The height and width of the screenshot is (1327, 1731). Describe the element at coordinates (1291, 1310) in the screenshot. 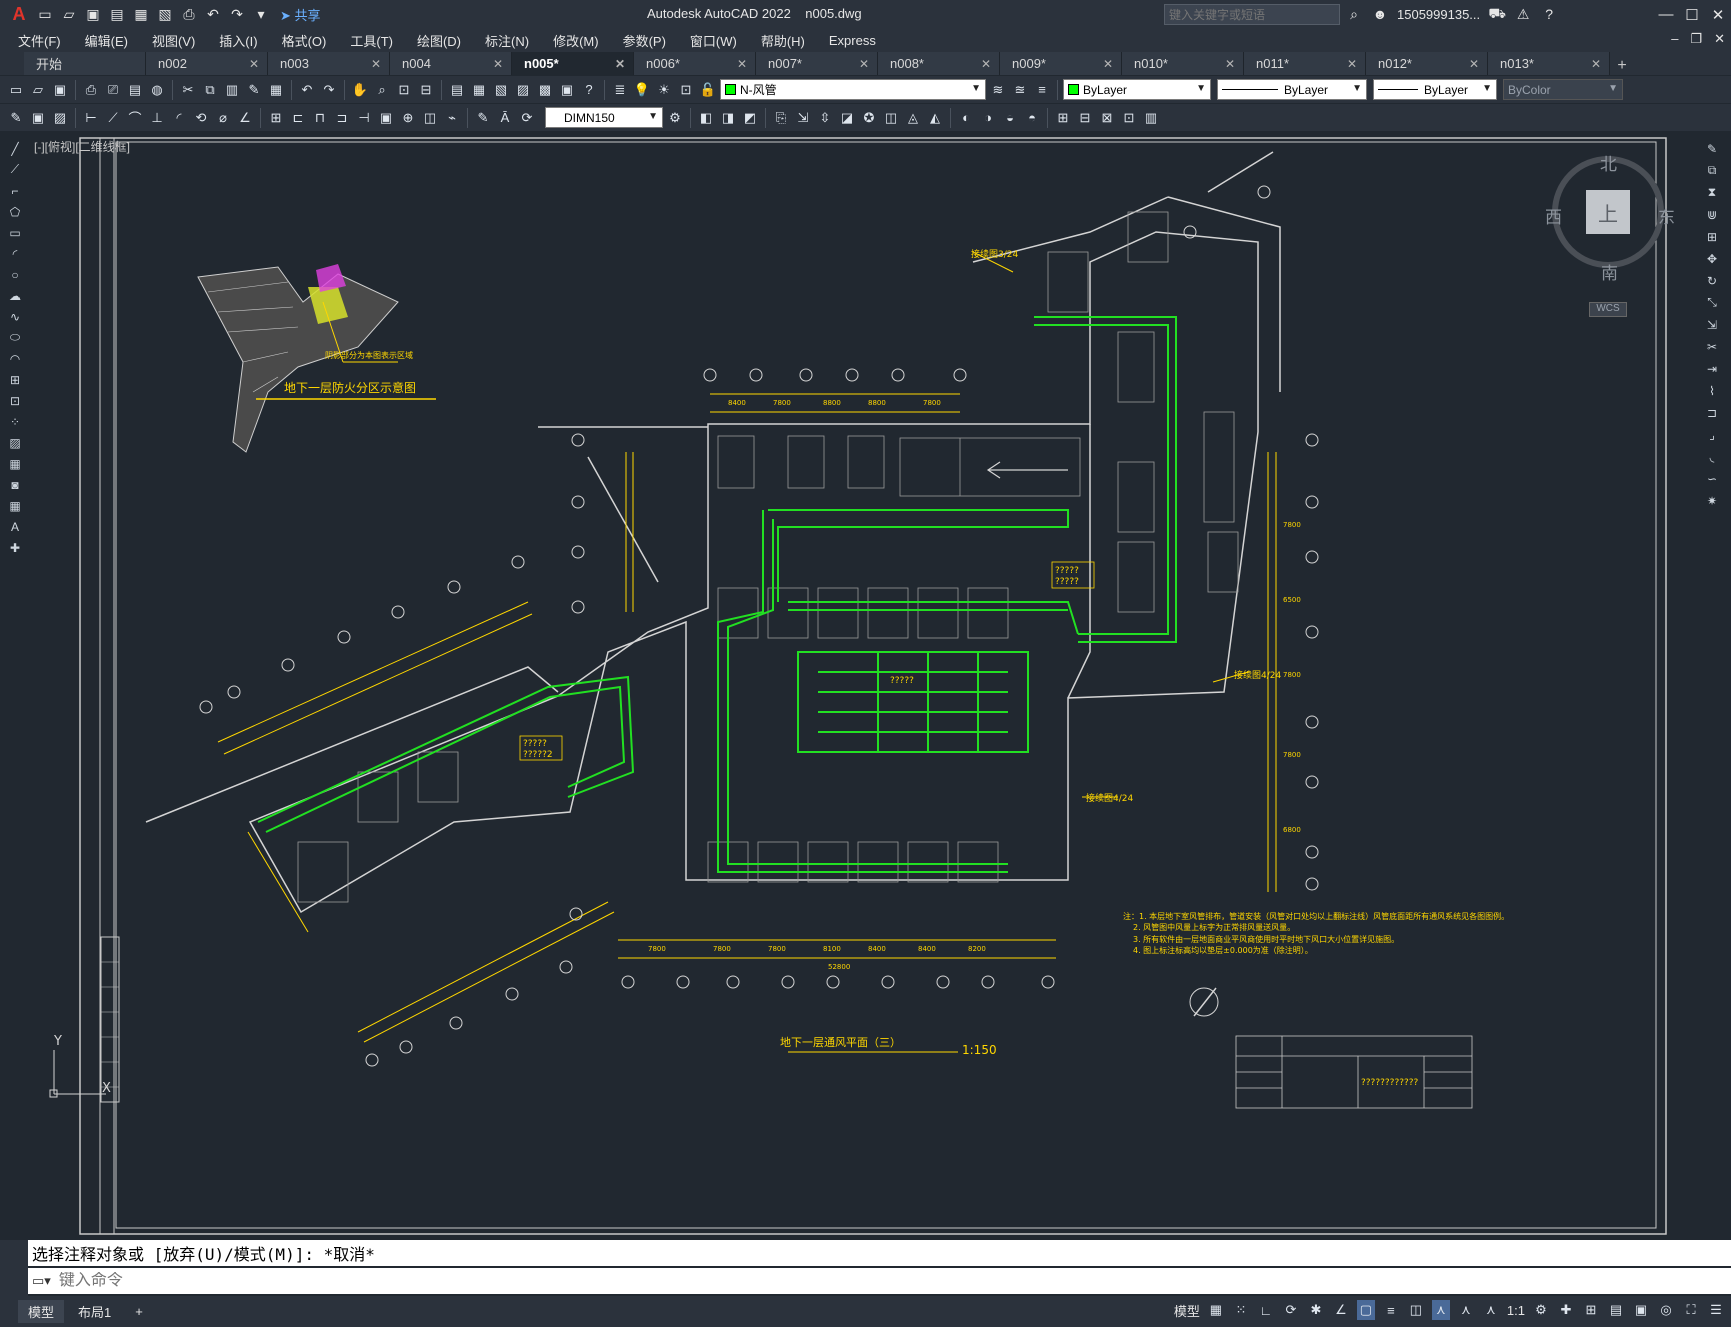

I see `polar-icon: ⟳` at that location.